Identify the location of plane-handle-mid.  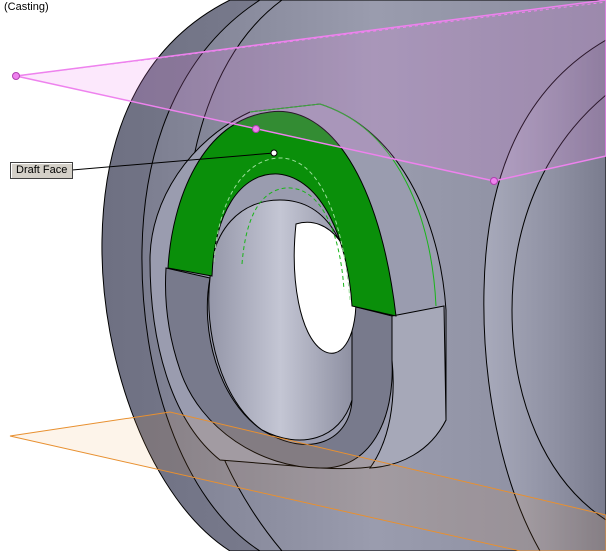
(256, 129).